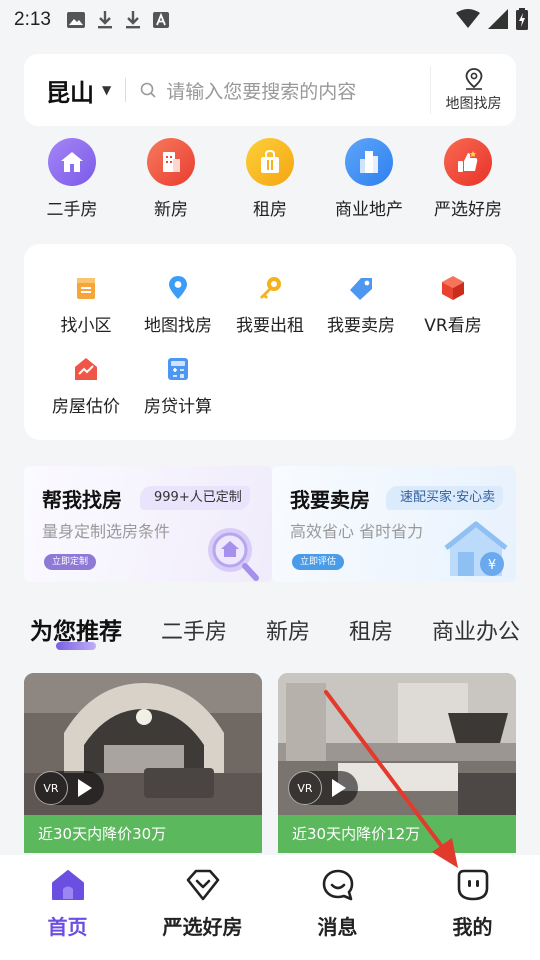 The image size is (540, 960). What do you see at coordinates (143, 763) in the screenshot?
I see `listing-card: VR 近30天内降价30万` at bounding box center [143, 763].